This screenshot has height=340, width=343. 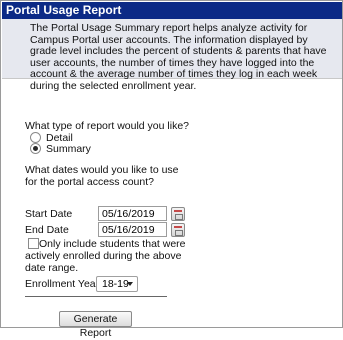 What do you see at coordinates (178, 230) in the screenshot?
I see `end-calendar-icon` at bounding box center [178, 230].